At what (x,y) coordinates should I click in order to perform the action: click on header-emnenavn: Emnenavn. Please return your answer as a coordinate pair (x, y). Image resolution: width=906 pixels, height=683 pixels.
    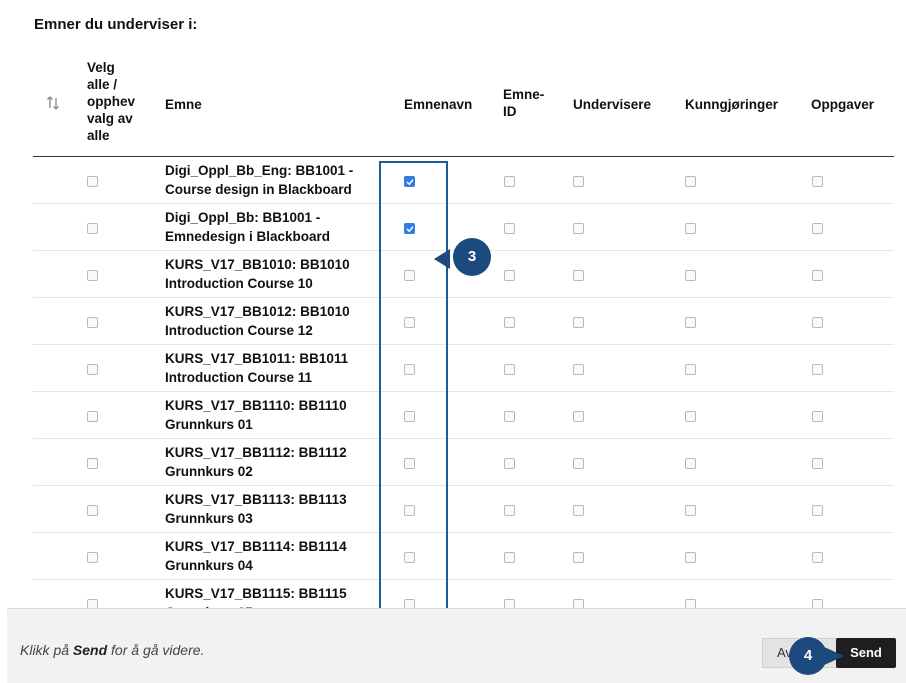
    Looking at the image, I should click on (438, 104).